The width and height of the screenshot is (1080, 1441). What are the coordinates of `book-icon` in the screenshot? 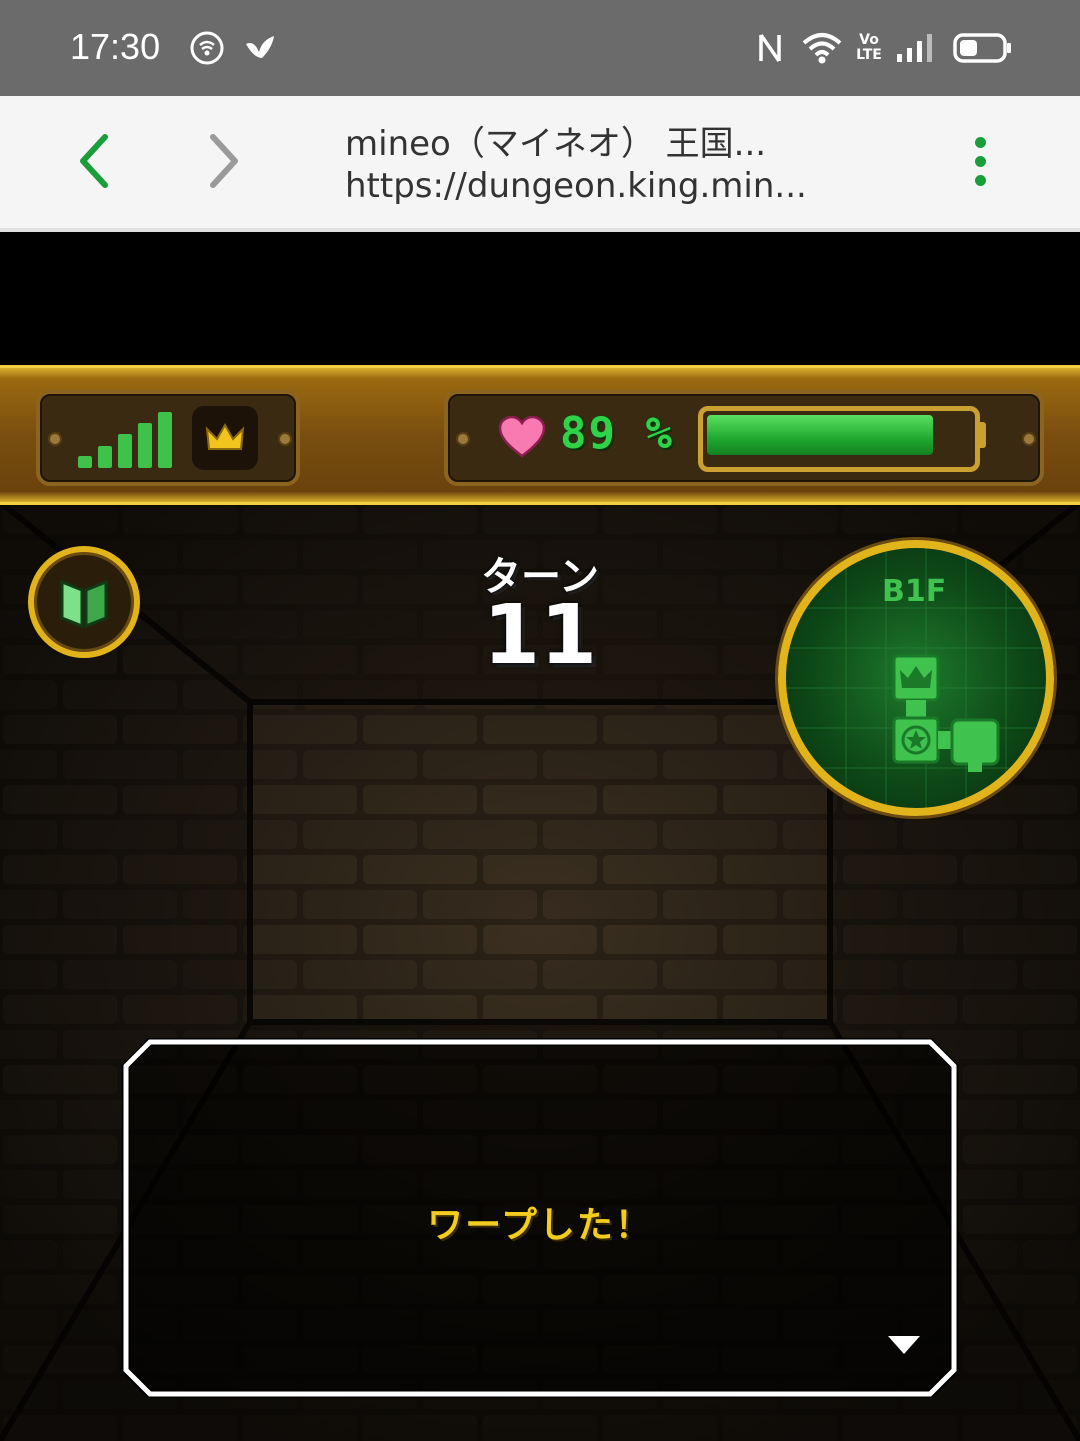 It's located at (84, 604).